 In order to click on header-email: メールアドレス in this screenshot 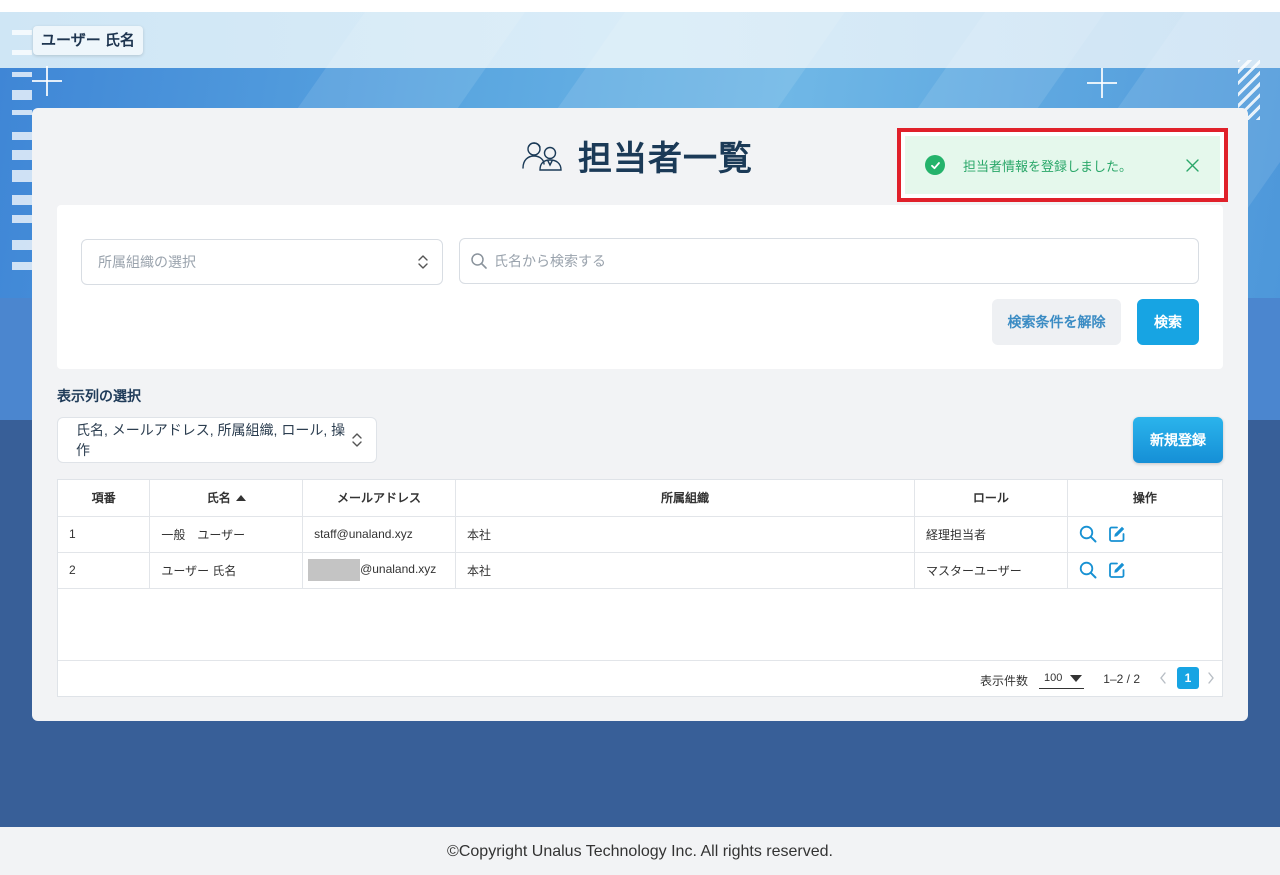, I will do `click(379, 498)`.